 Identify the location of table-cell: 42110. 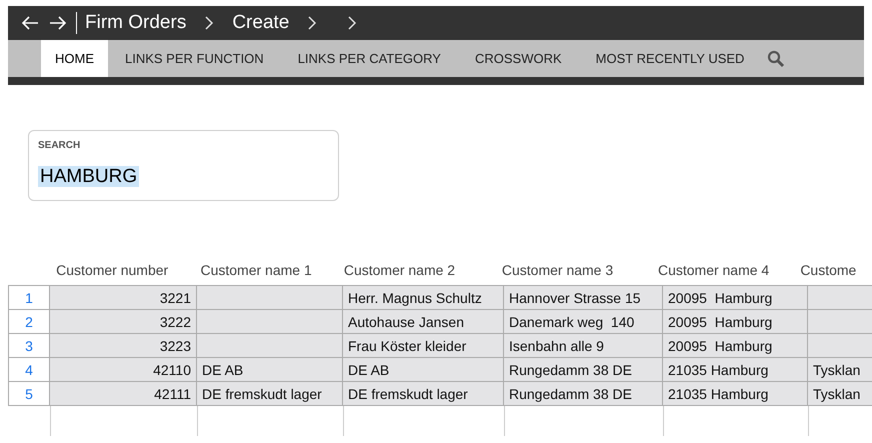
(123, 369).